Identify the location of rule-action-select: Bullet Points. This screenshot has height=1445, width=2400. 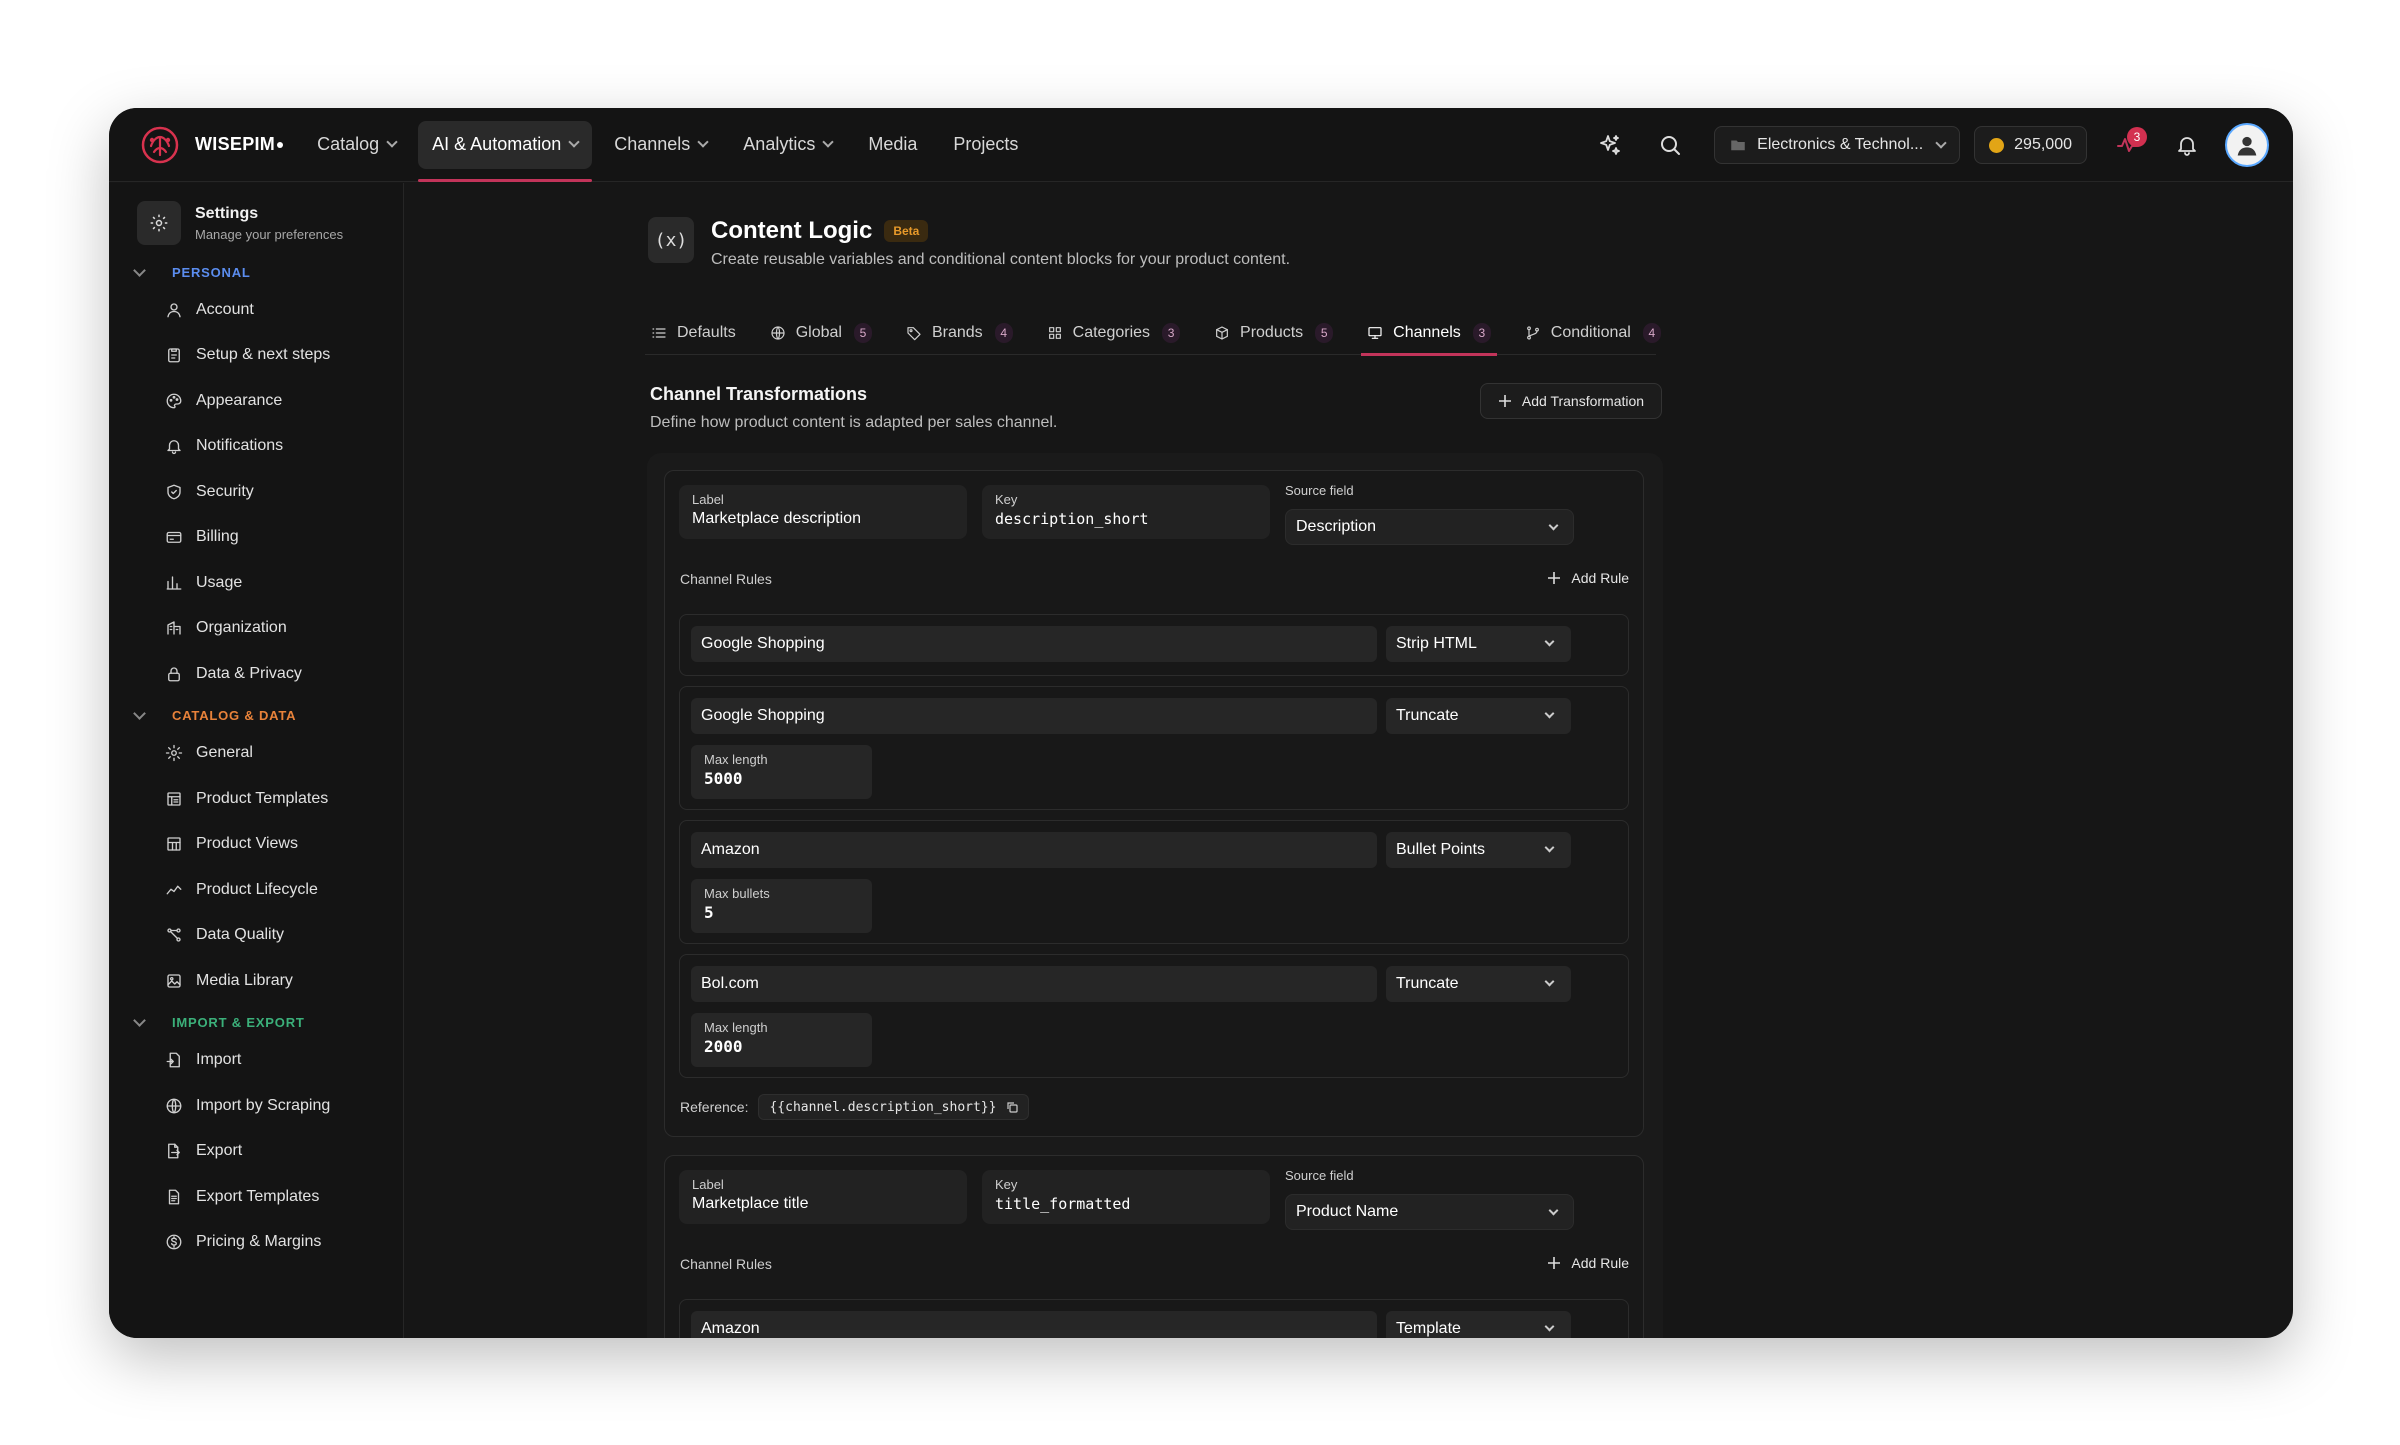
(1478, 850).